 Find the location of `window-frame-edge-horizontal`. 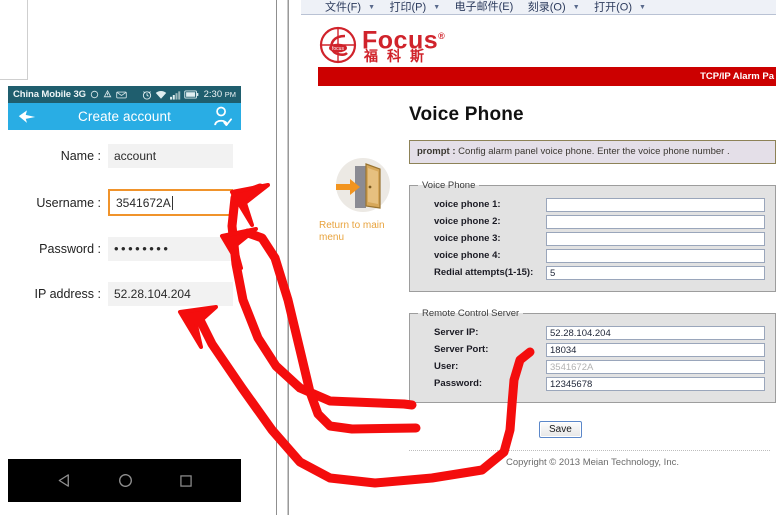

window-frame-edge-horizontal is located at coordinates (14, 79).